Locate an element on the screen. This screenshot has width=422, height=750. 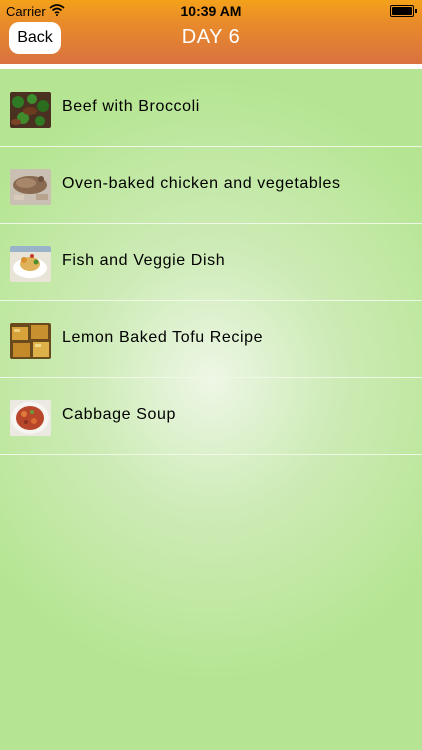
recipe-label: Lemon Baked Tofu Recipe is located at coordinates (163, 337).